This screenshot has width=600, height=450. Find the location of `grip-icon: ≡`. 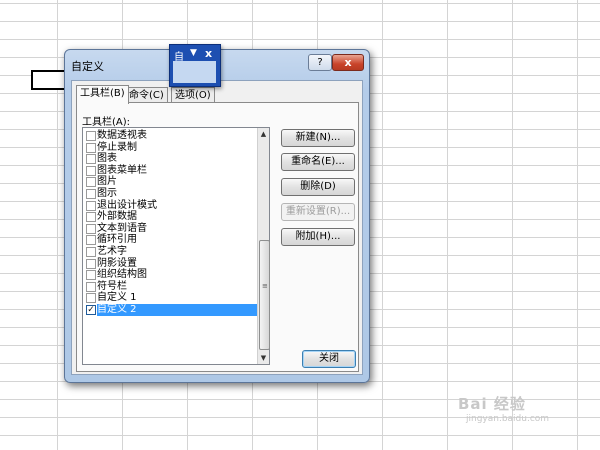

grip-icon: ≡ is located at coordinates (265, 286).